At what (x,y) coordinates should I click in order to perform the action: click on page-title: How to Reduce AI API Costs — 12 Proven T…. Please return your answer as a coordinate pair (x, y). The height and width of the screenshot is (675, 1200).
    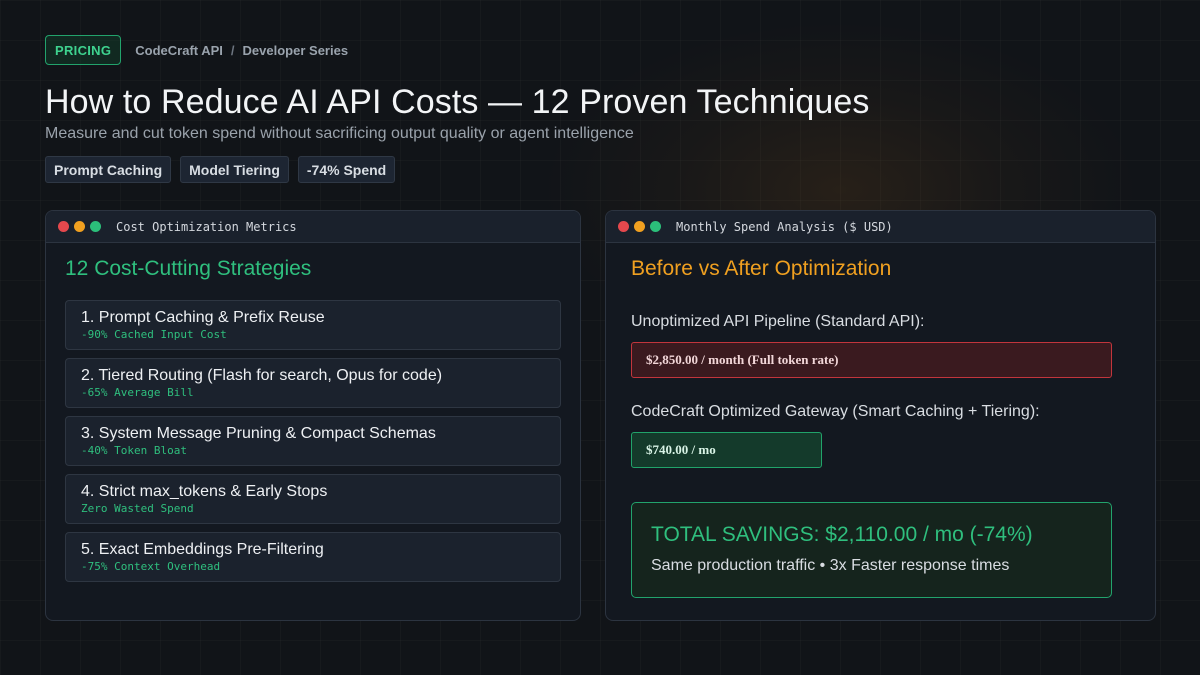
    Looking at the image, I should click on (457, 102).